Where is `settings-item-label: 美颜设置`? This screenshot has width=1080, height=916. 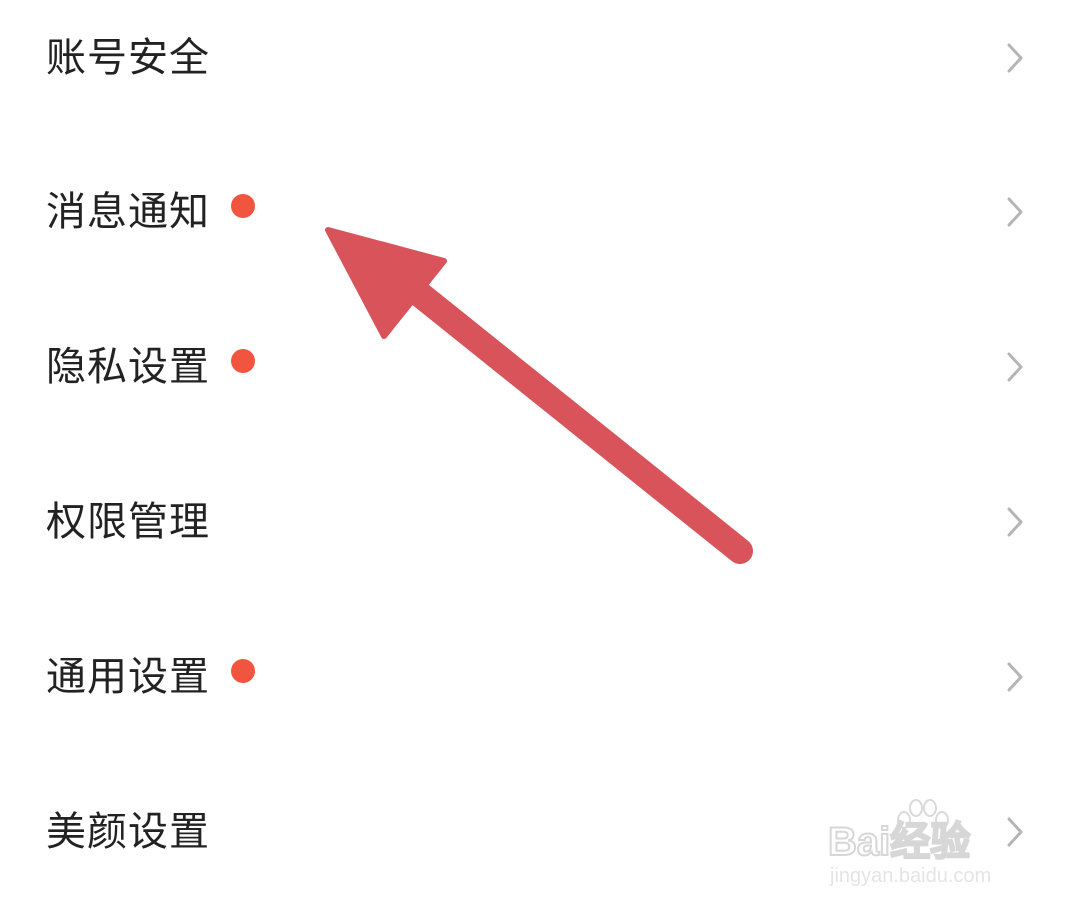
settings-item-label: 美颜设置 is located at coordinates (128, 832).